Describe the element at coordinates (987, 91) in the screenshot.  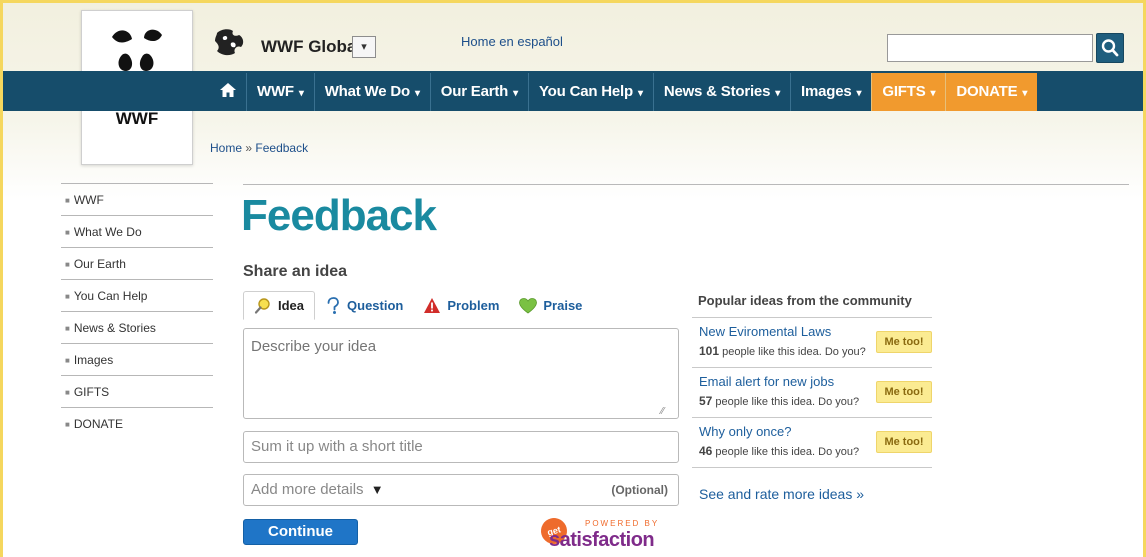
I see `nav-item-label: DONATE` at that location.